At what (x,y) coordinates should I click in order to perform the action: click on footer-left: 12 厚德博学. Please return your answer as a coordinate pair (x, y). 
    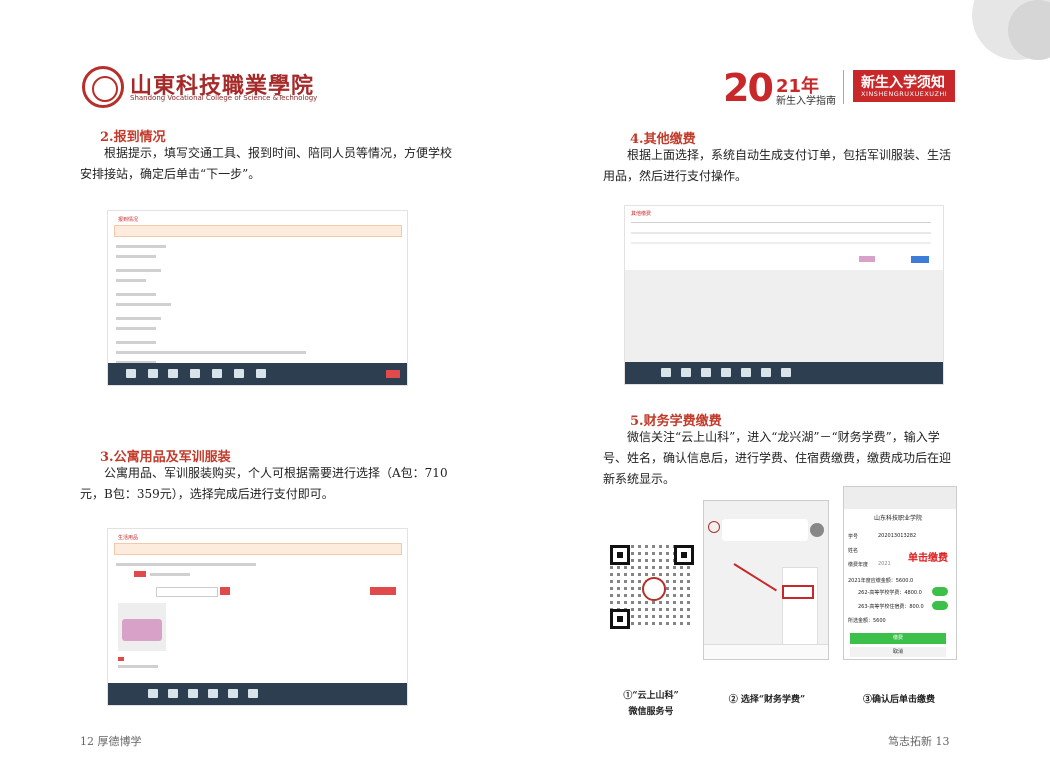
    Looking at the image, I should click on (111, 741).